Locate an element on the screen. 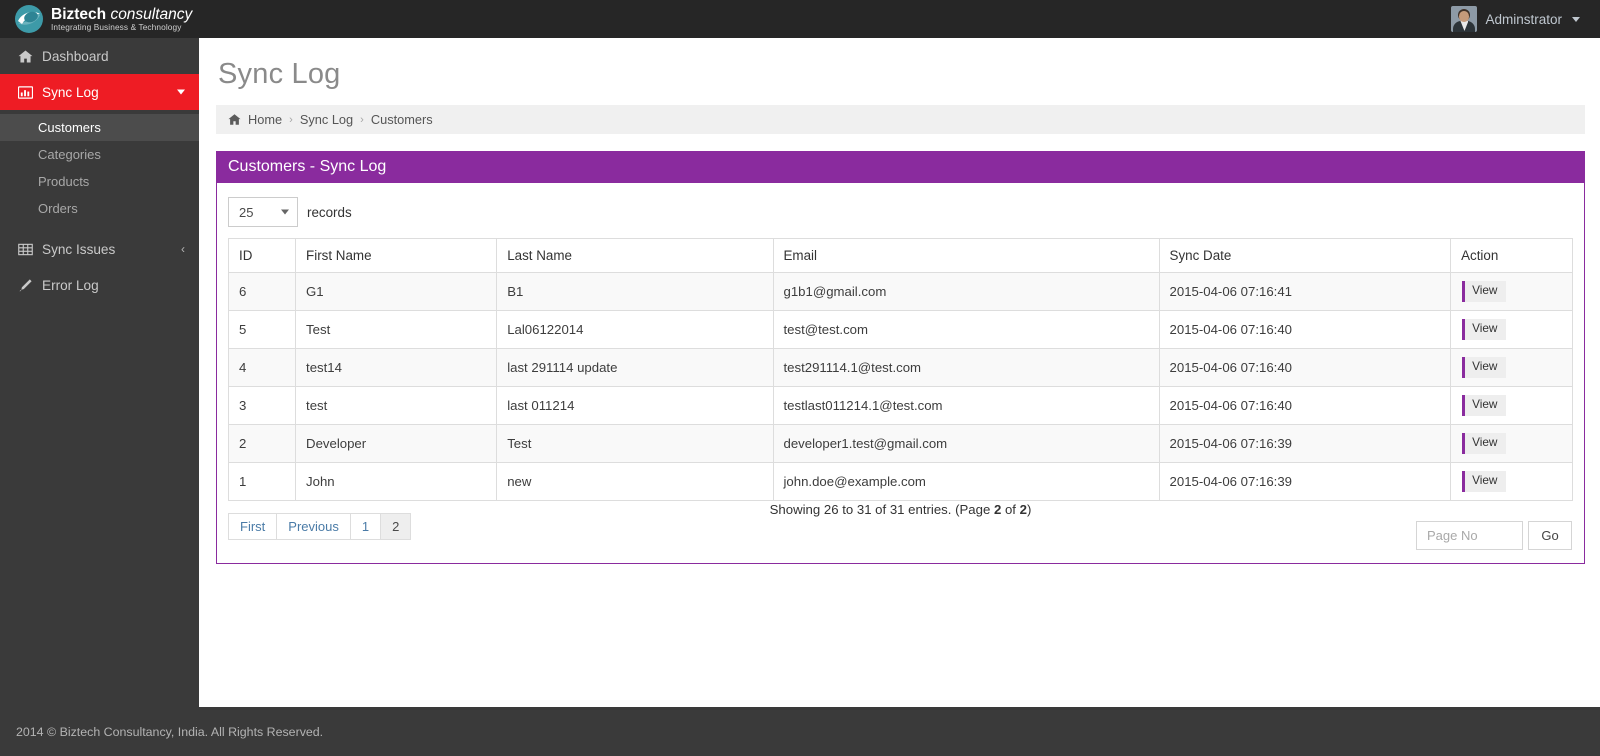 Image resolution: width=1600 pixels, height=756 pixels. column-header-id: ID is located at coordinates (262, 255).